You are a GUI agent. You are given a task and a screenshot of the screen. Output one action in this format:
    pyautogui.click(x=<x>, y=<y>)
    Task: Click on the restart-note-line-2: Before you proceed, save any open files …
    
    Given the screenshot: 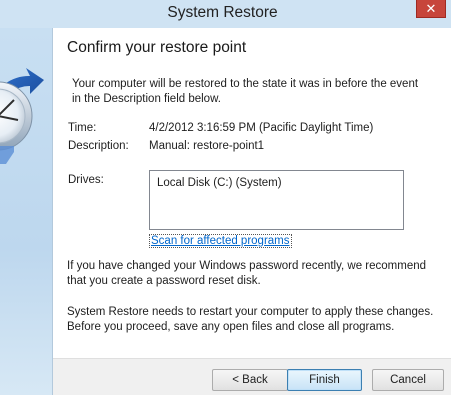 What is the action you would take?
    pyautogui.click(x=231, y=327)
    